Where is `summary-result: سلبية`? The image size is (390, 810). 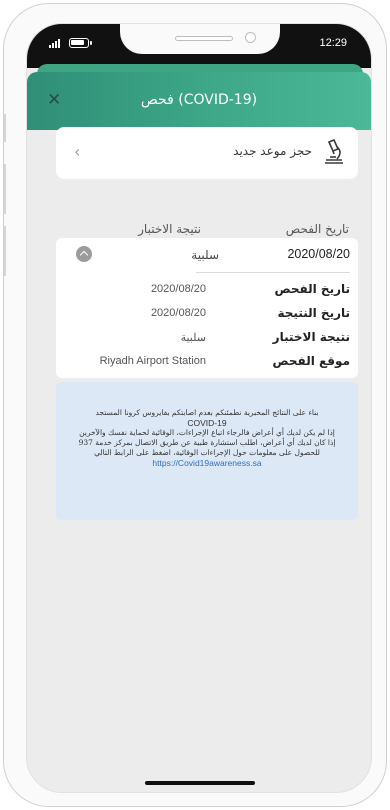
summary-result: سلبية is located at coordinates (205, 255).